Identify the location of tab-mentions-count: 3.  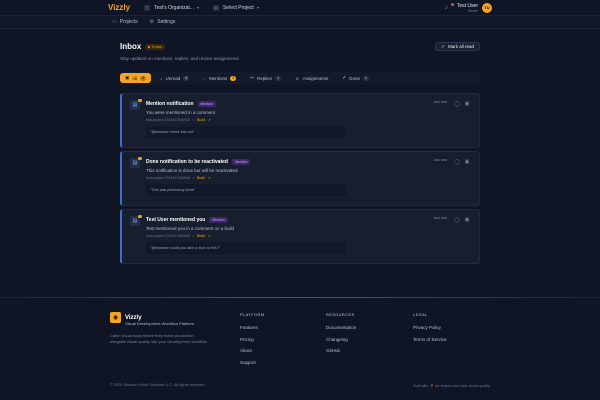
(233, 78).